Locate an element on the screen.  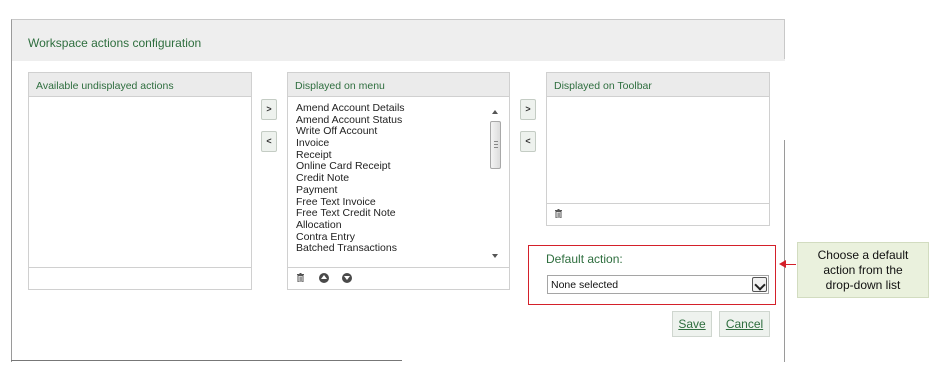
callout-line: drop-down list is located at coordinates (863, 285).